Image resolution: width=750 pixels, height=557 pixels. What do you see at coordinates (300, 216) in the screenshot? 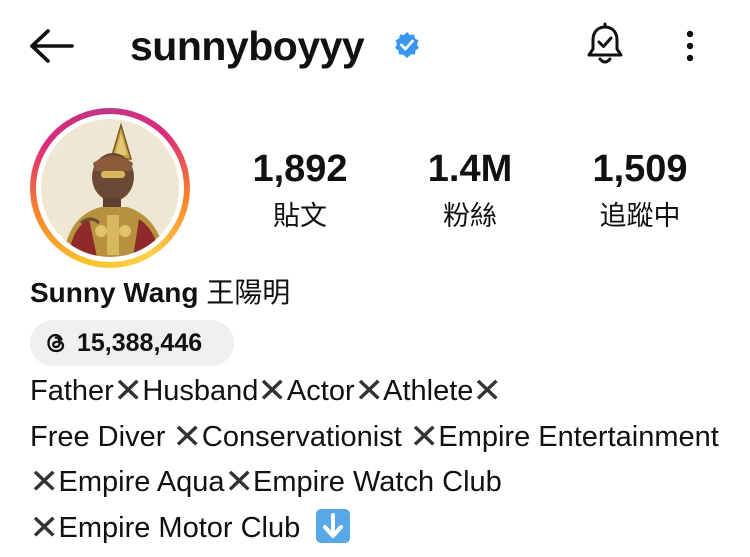
I see `posts-label: 貼文` at bounding box center [300, 216].